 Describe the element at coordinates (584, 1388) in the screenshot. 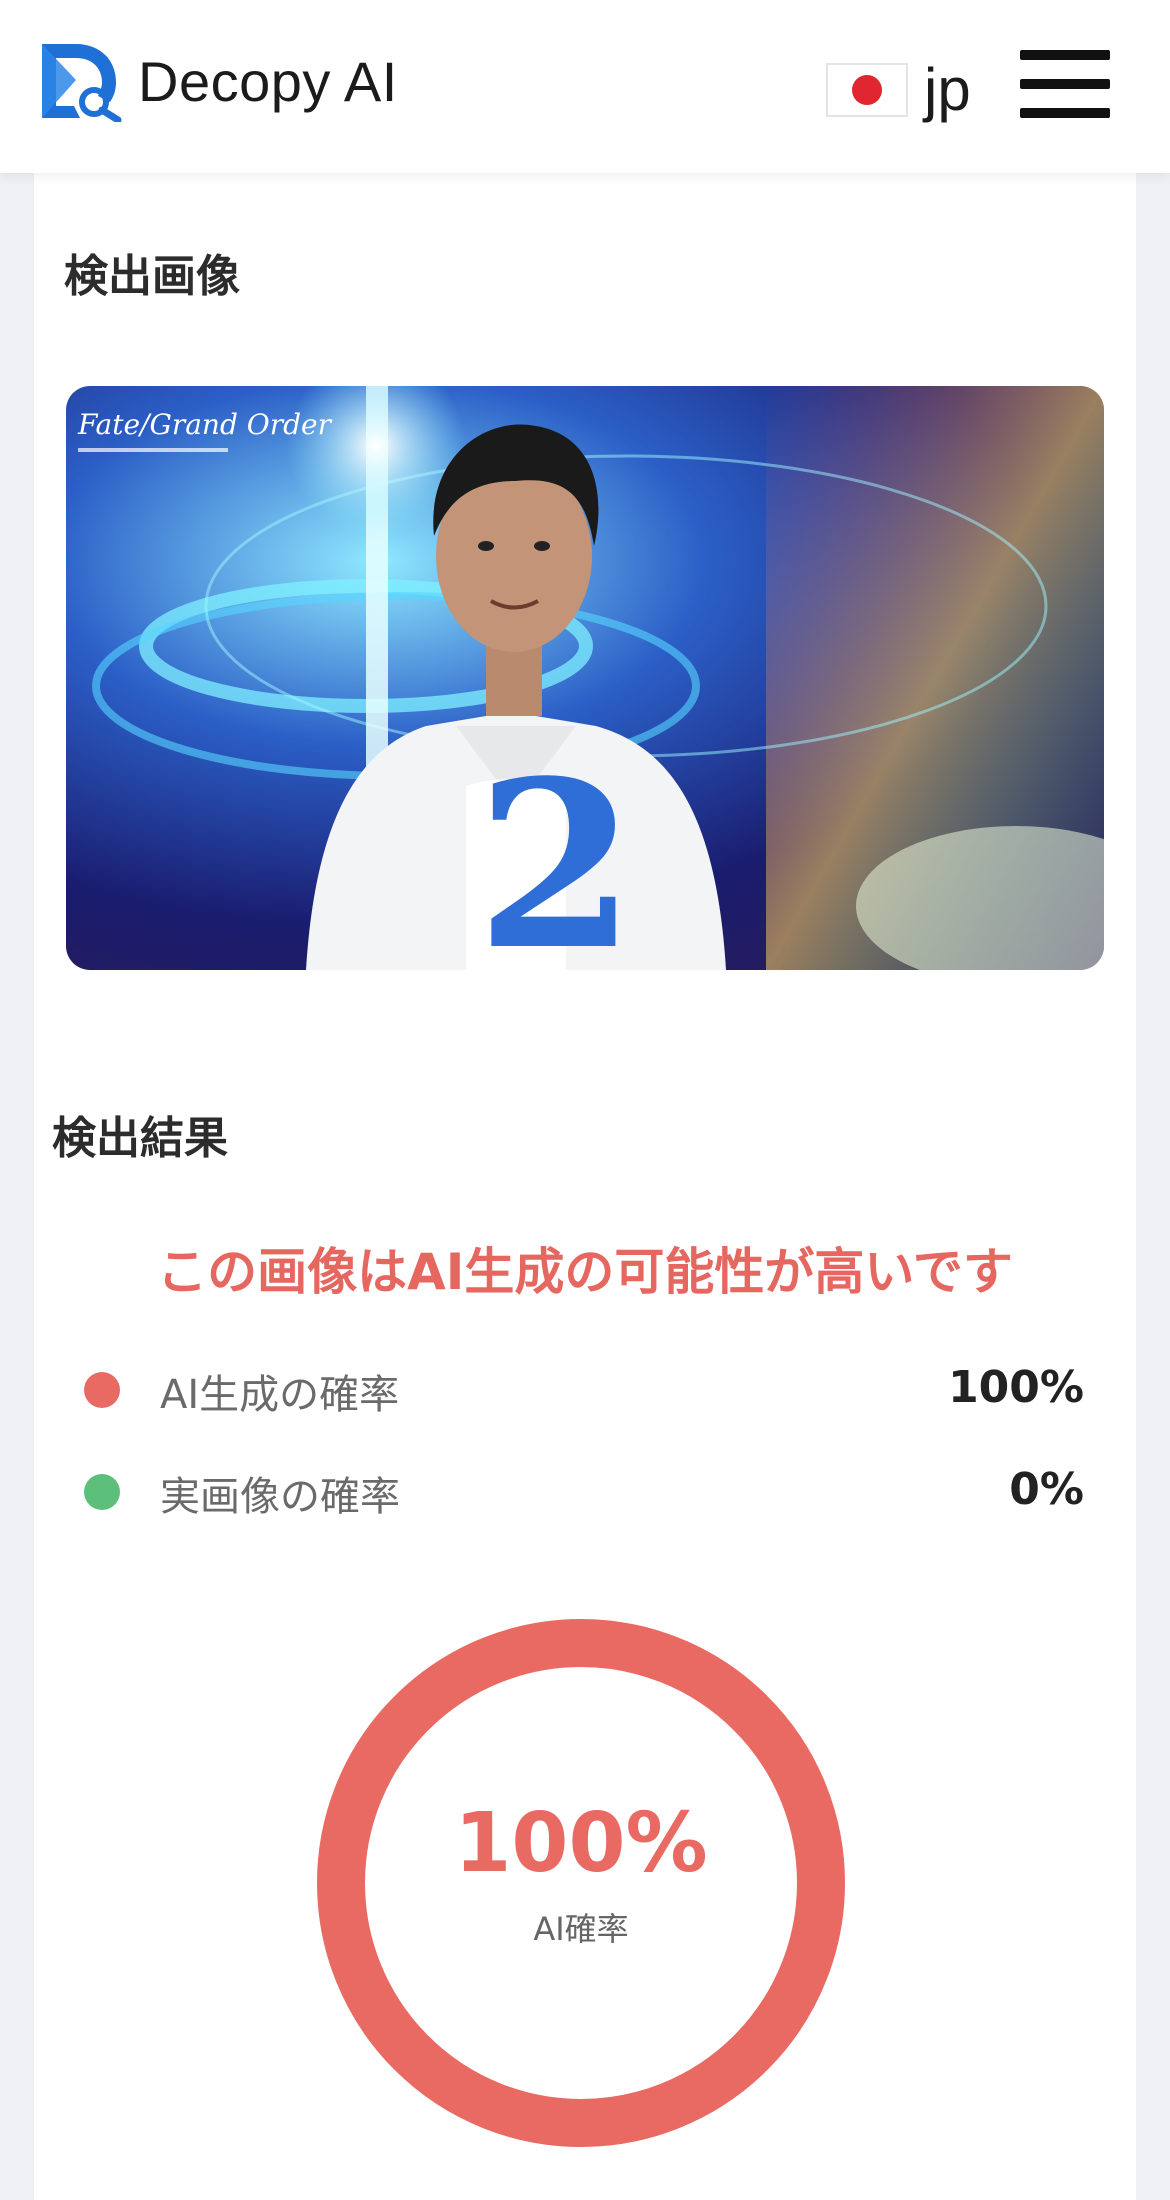

I see `ai-probability-row: AI生成の確率 100%` at that location.